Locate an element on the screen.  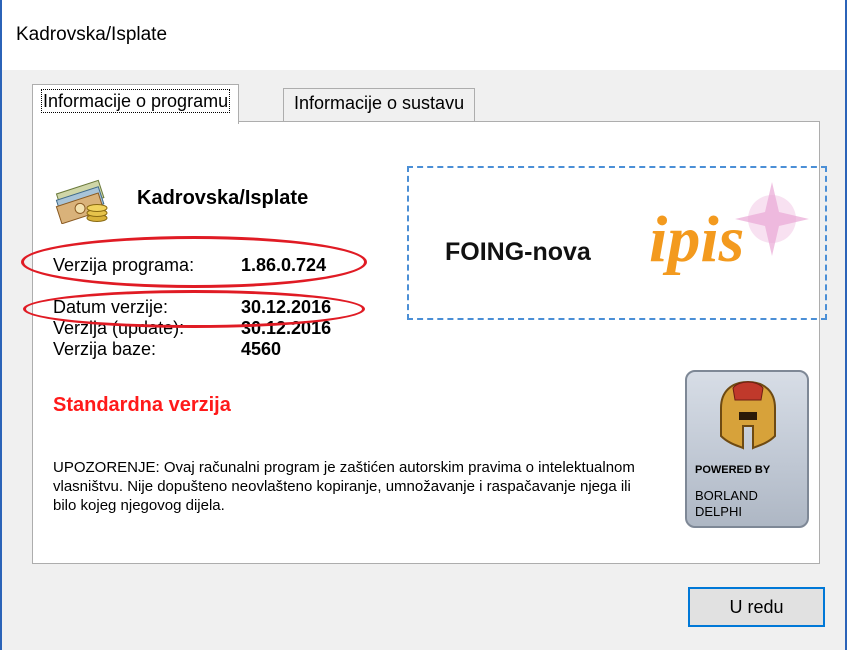
tab-program-info: Informacije o programu is located at coordinates (136, 104).